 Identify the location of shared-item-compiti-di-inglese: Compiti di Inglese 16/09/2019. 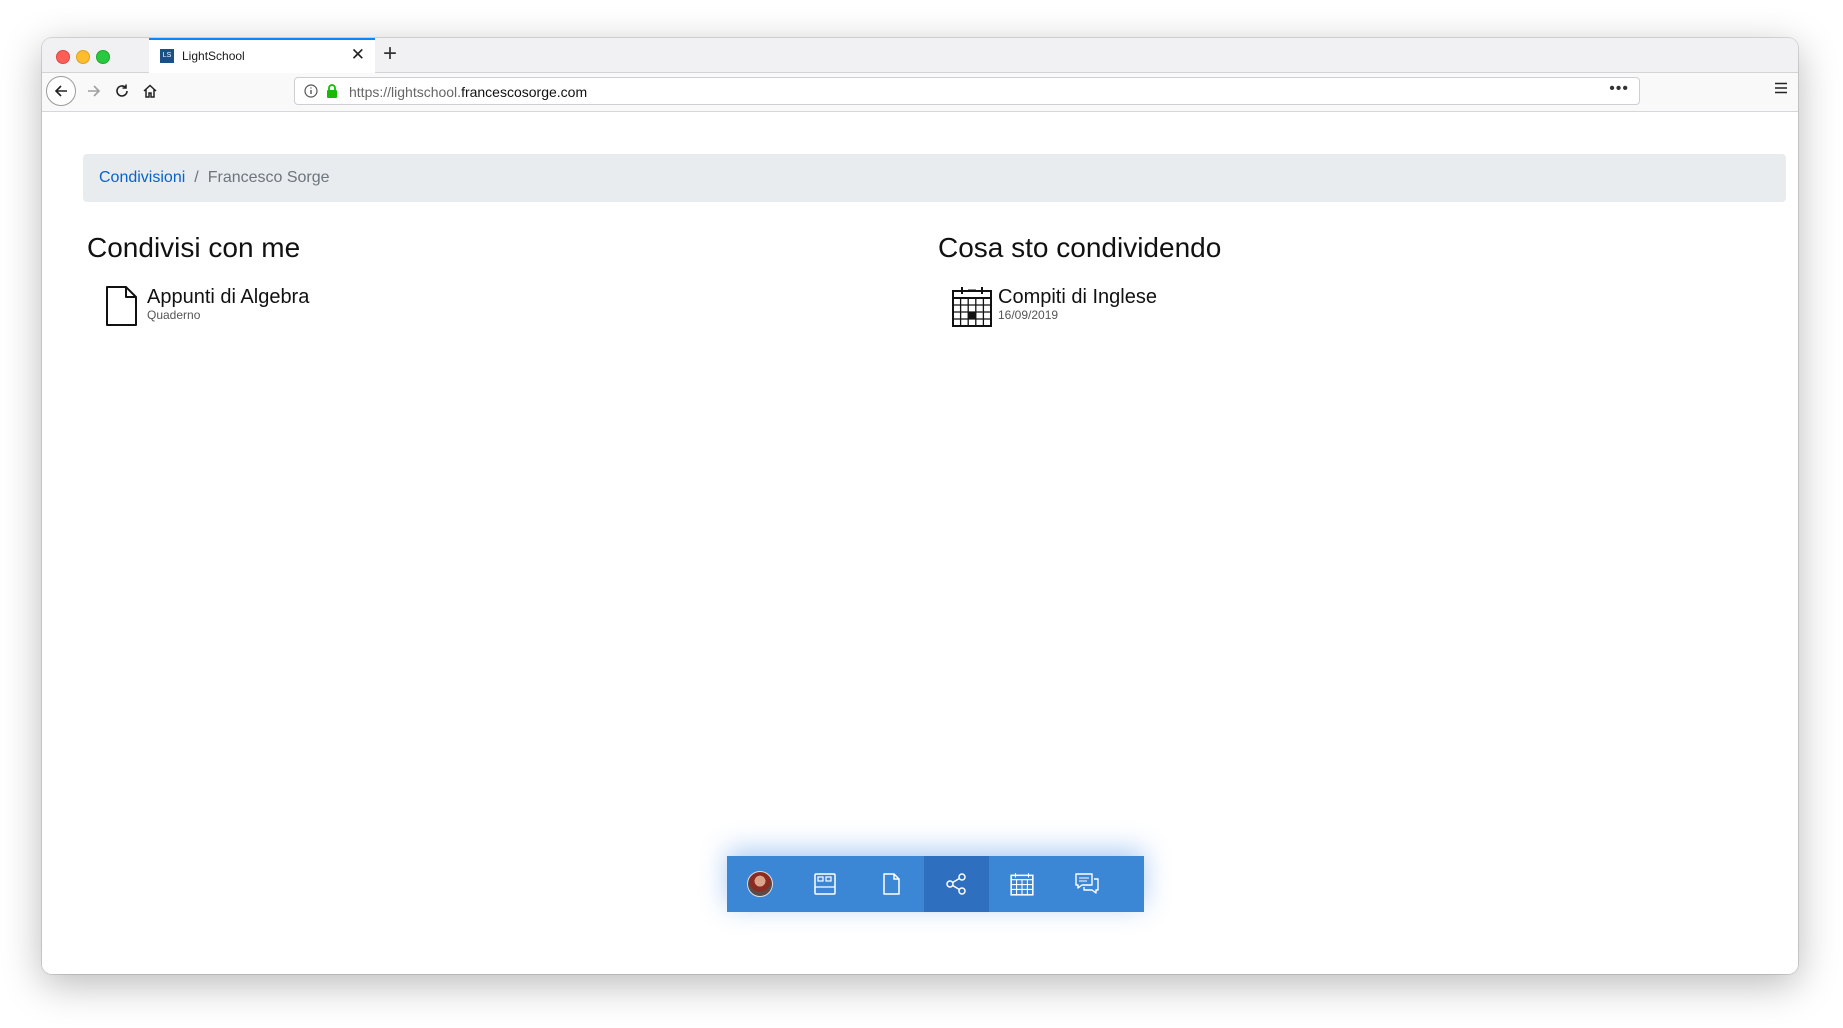
(1052, 306).